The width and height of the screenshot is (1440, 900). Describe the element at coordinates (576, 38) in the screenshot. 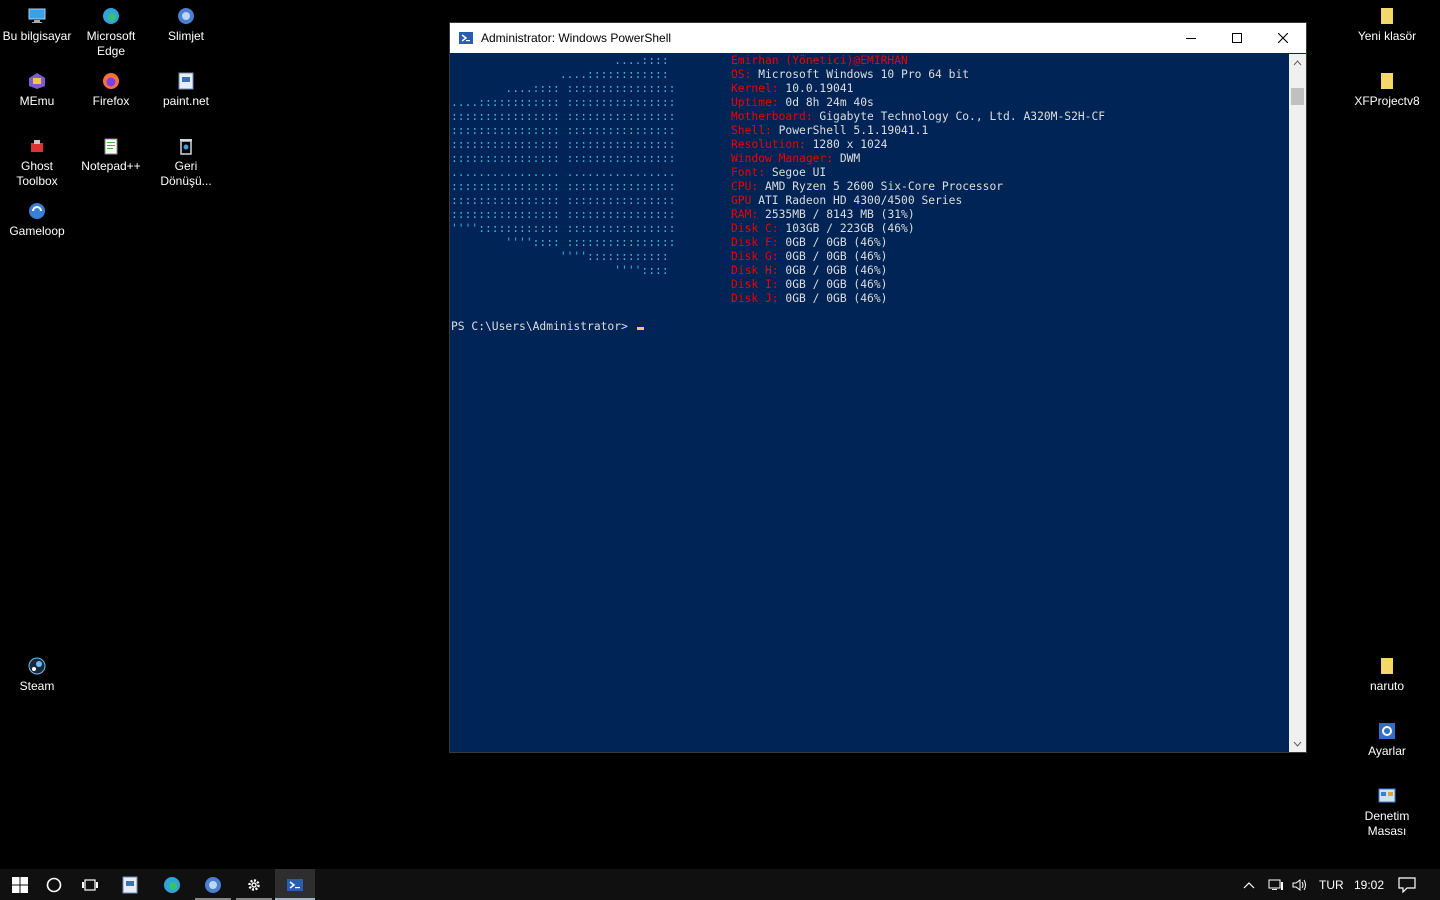

I see `window-title: Administrator: Windows PowerShell` at that location.